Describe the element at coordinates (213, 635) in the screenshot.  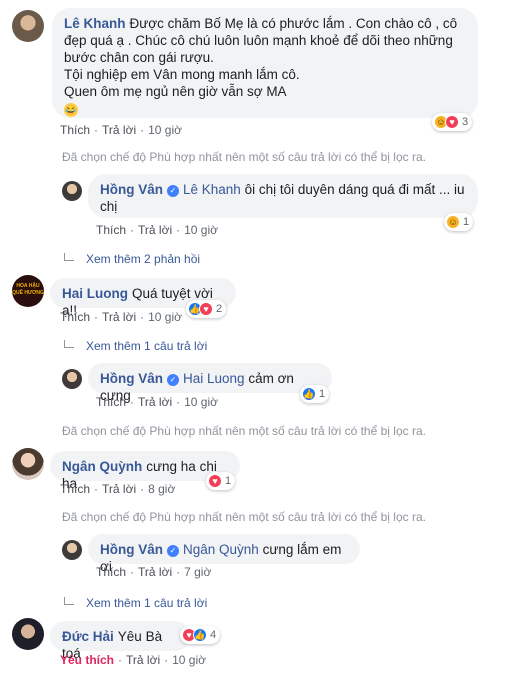
I see `reaction-count: 4` at that location.